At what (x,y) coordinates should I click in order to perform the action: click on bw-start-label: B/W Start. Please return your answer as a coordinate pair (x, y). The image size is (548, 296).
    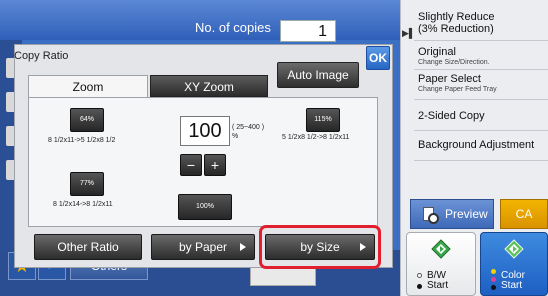
    Looking at the image, I should click on (437, 281).